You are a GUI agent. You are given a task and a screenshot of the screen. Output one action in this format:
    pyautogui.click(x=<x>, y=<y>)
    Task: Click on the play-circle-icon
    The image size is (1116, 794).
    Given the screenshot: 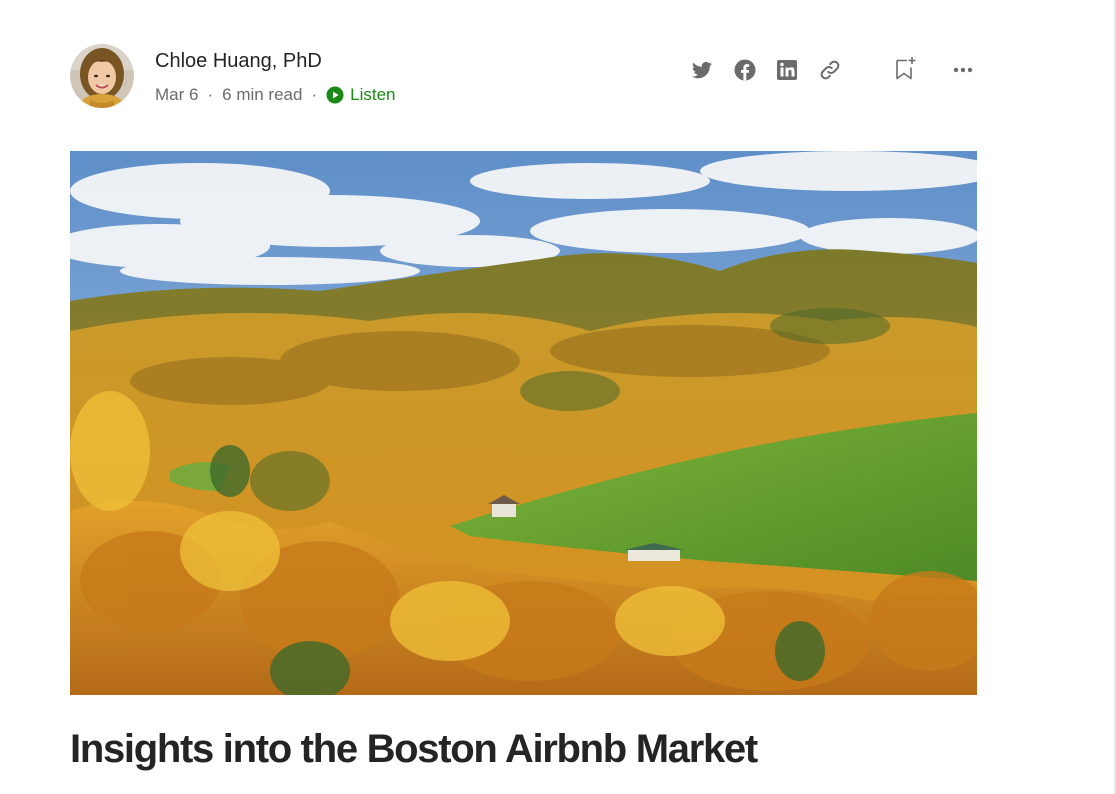 What is the action you would take?
    pyautogui.click(x=335, y=95)
    